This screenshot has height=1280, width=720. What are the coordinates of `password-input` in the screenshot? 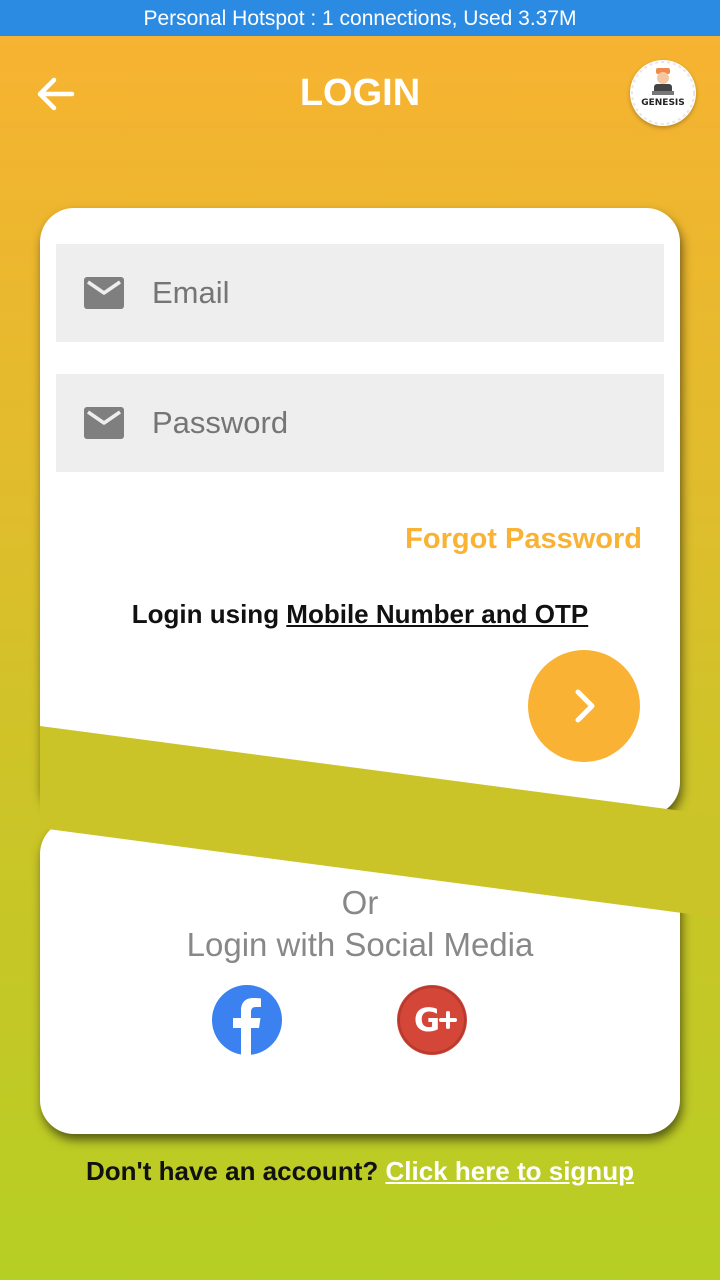 It's located at (397, 423).